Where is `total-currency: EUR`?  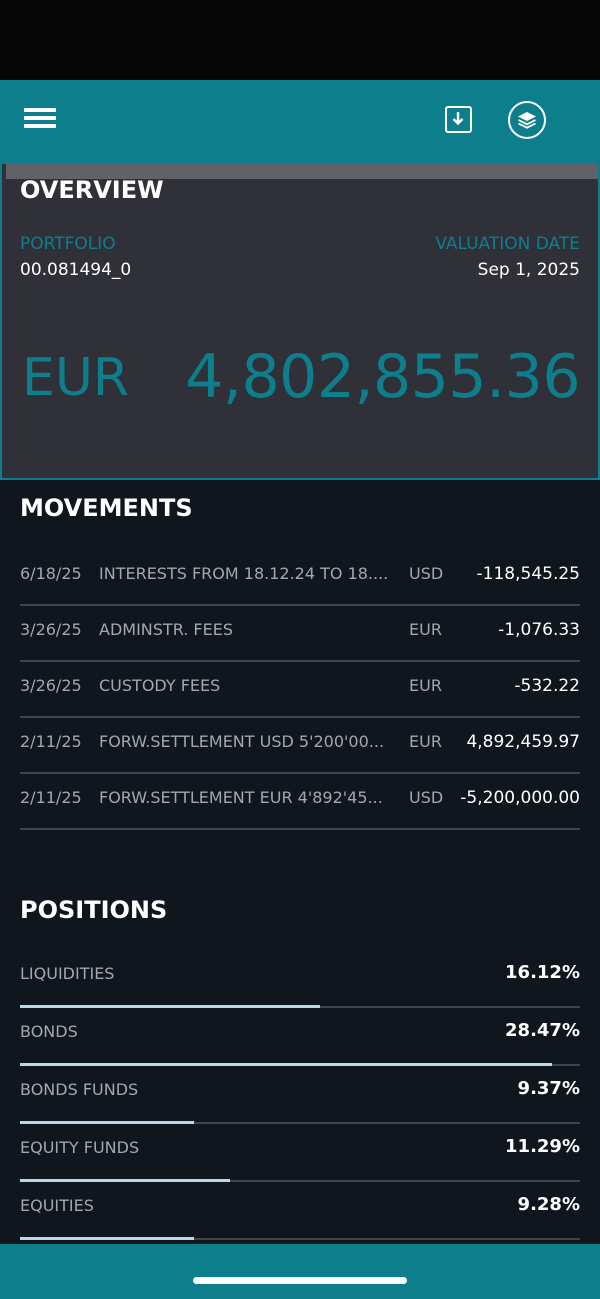
total-currency: EUR is located at coordinates (76, 378).